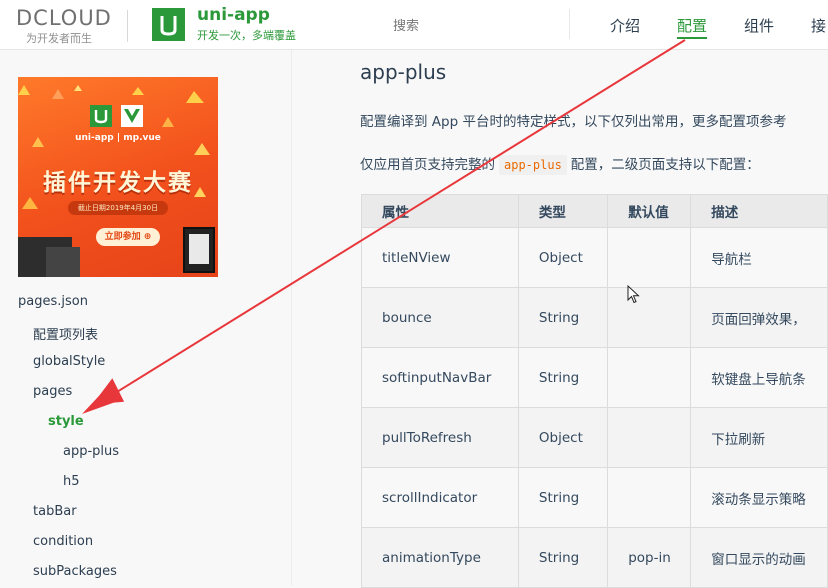  I want to click on table-header-row: 属性 类型 默认值 描述, so click(594, 211).